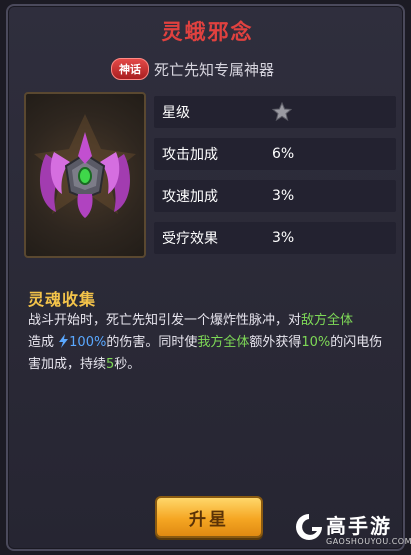  What do you see at coordinates (62, 299) in the screenshot?
I see `skill-title: 灵魂收集` at bounding box center [62, 299].